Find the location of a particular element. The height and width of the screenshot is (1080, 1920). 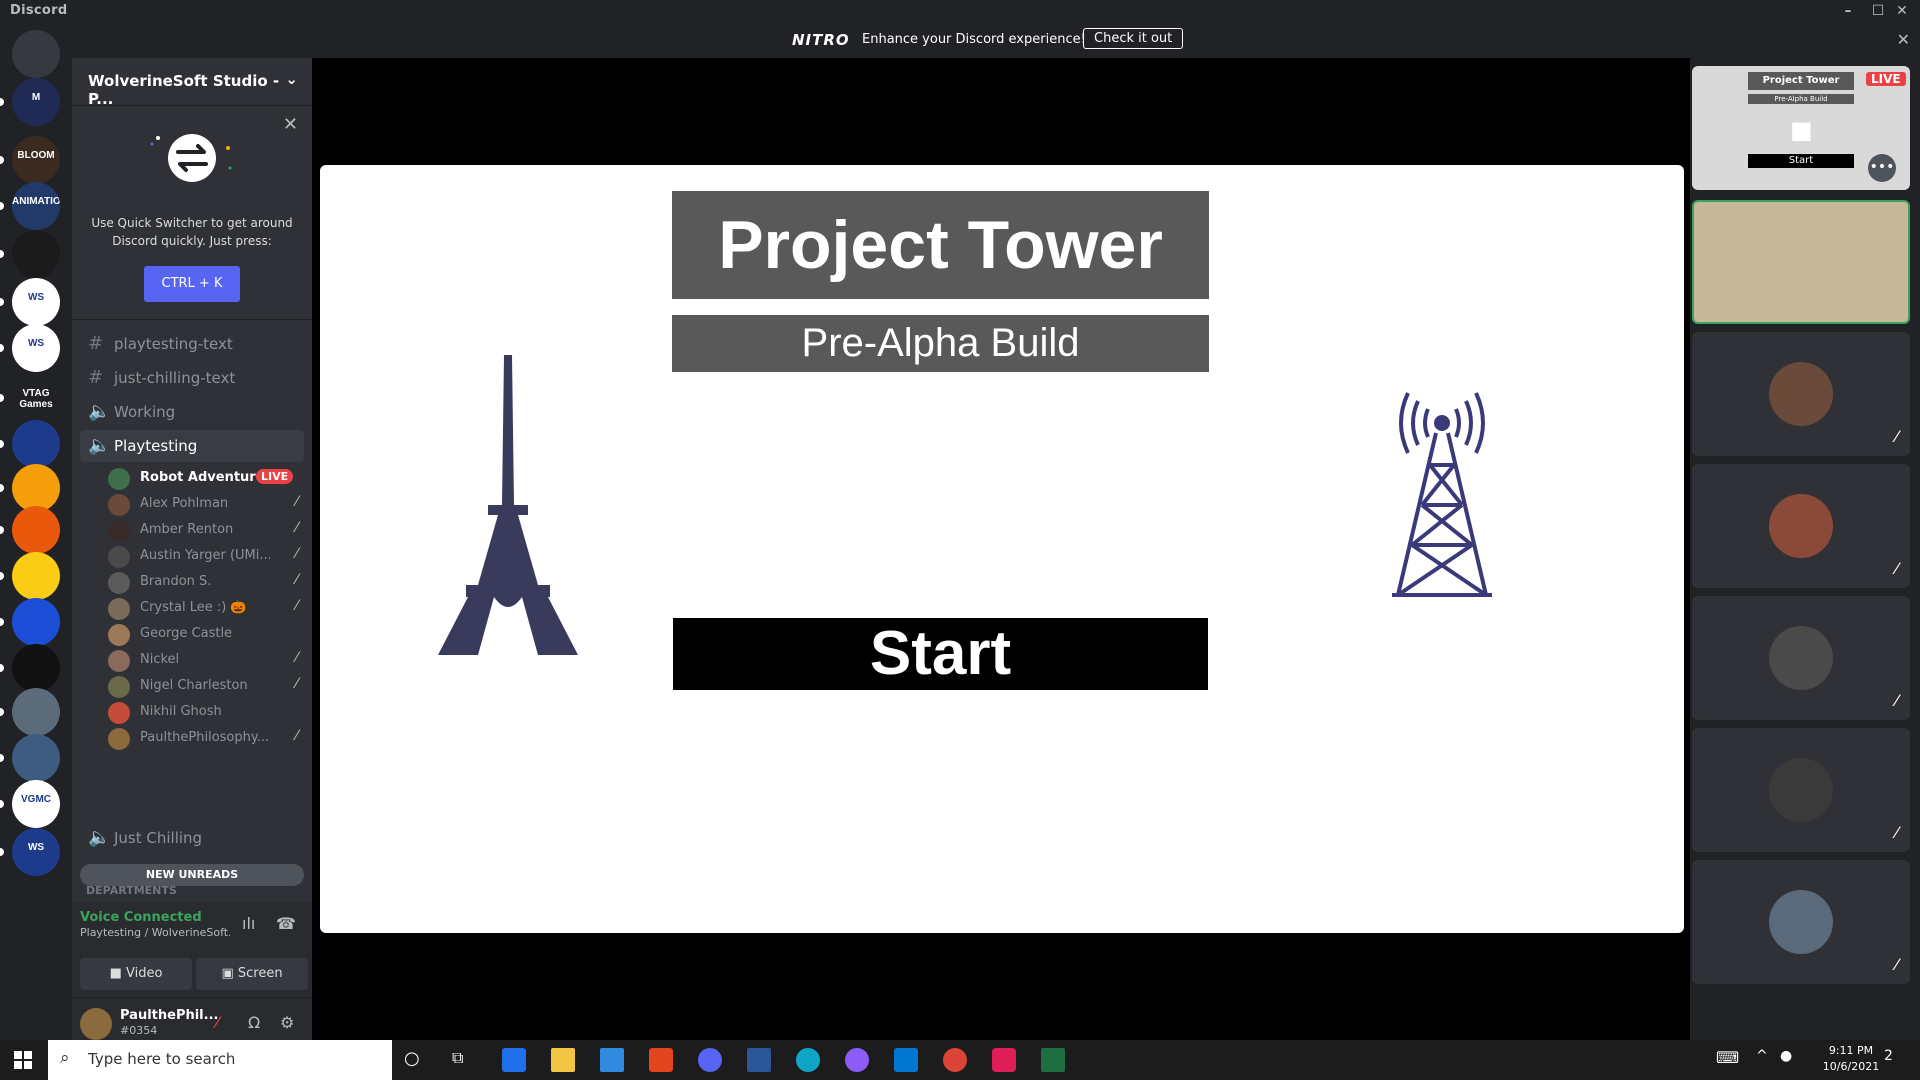

new-unreads-pill: NEW UNREADS is located at coordinates (192, 875).